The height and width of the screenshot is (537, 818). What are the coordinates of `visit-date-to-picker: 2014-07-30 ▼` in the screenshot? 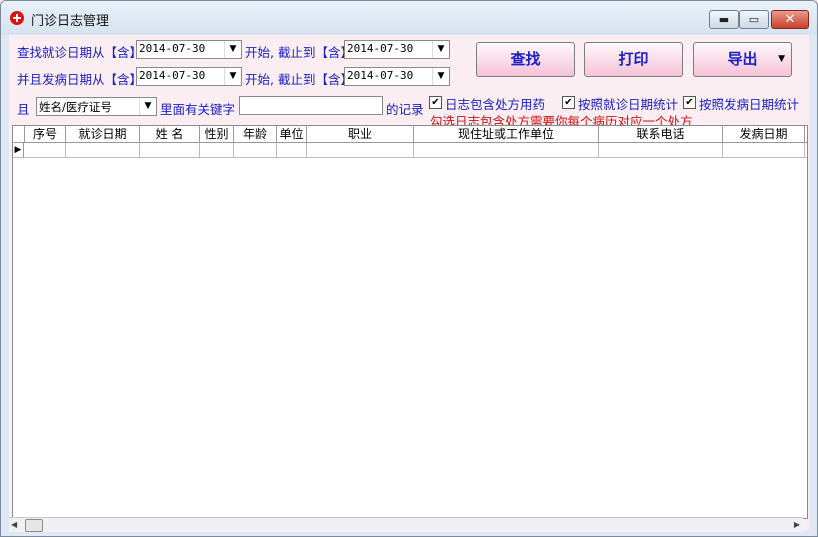 It's located at (397, 49).